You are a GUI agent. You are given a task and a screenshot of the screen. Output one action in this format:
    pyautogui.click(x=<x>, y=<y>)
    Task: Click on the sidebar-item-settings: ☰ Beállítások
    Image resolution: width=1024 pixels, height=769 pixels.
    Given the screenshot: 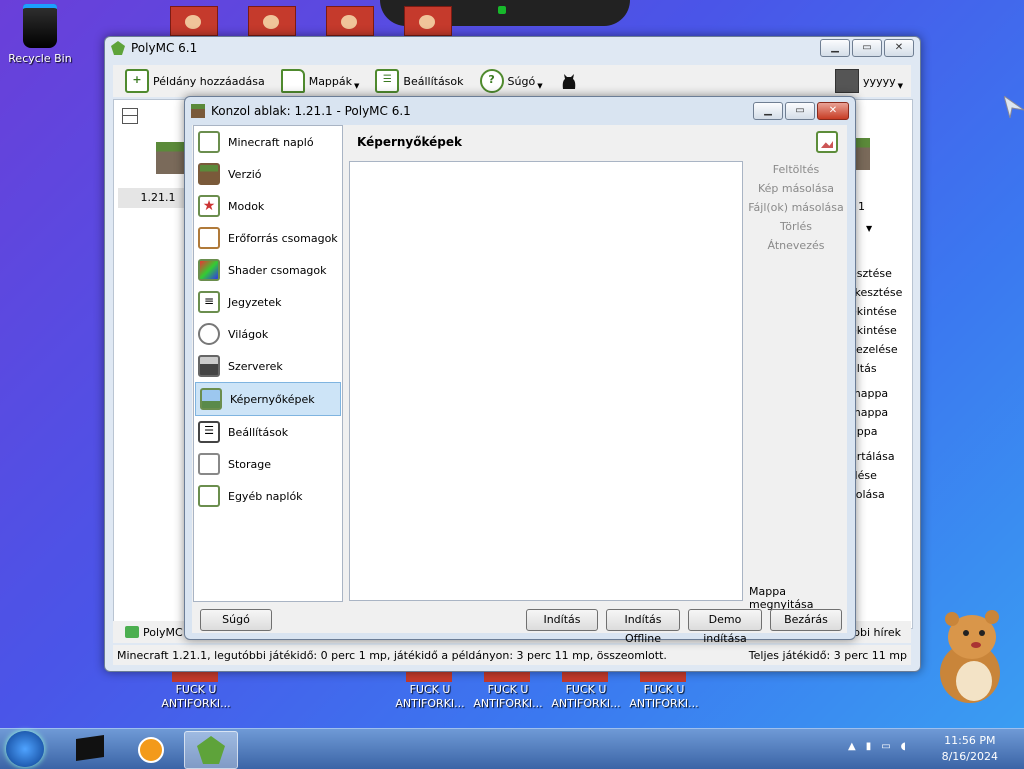 What is the action you would take?
    pyautogui.click(x=268, y=432)
    